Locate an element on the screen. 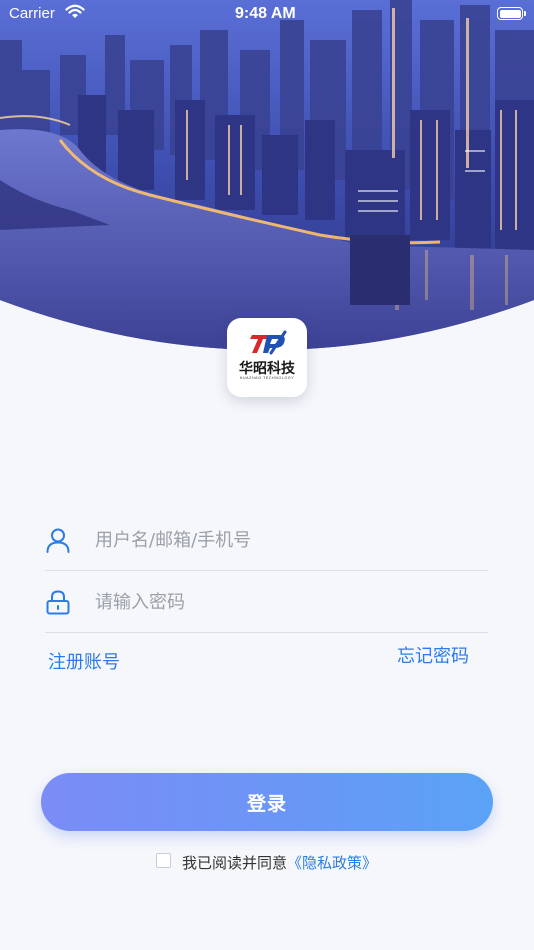  carrier-label: Carrier is located at coordinates (32, 13).